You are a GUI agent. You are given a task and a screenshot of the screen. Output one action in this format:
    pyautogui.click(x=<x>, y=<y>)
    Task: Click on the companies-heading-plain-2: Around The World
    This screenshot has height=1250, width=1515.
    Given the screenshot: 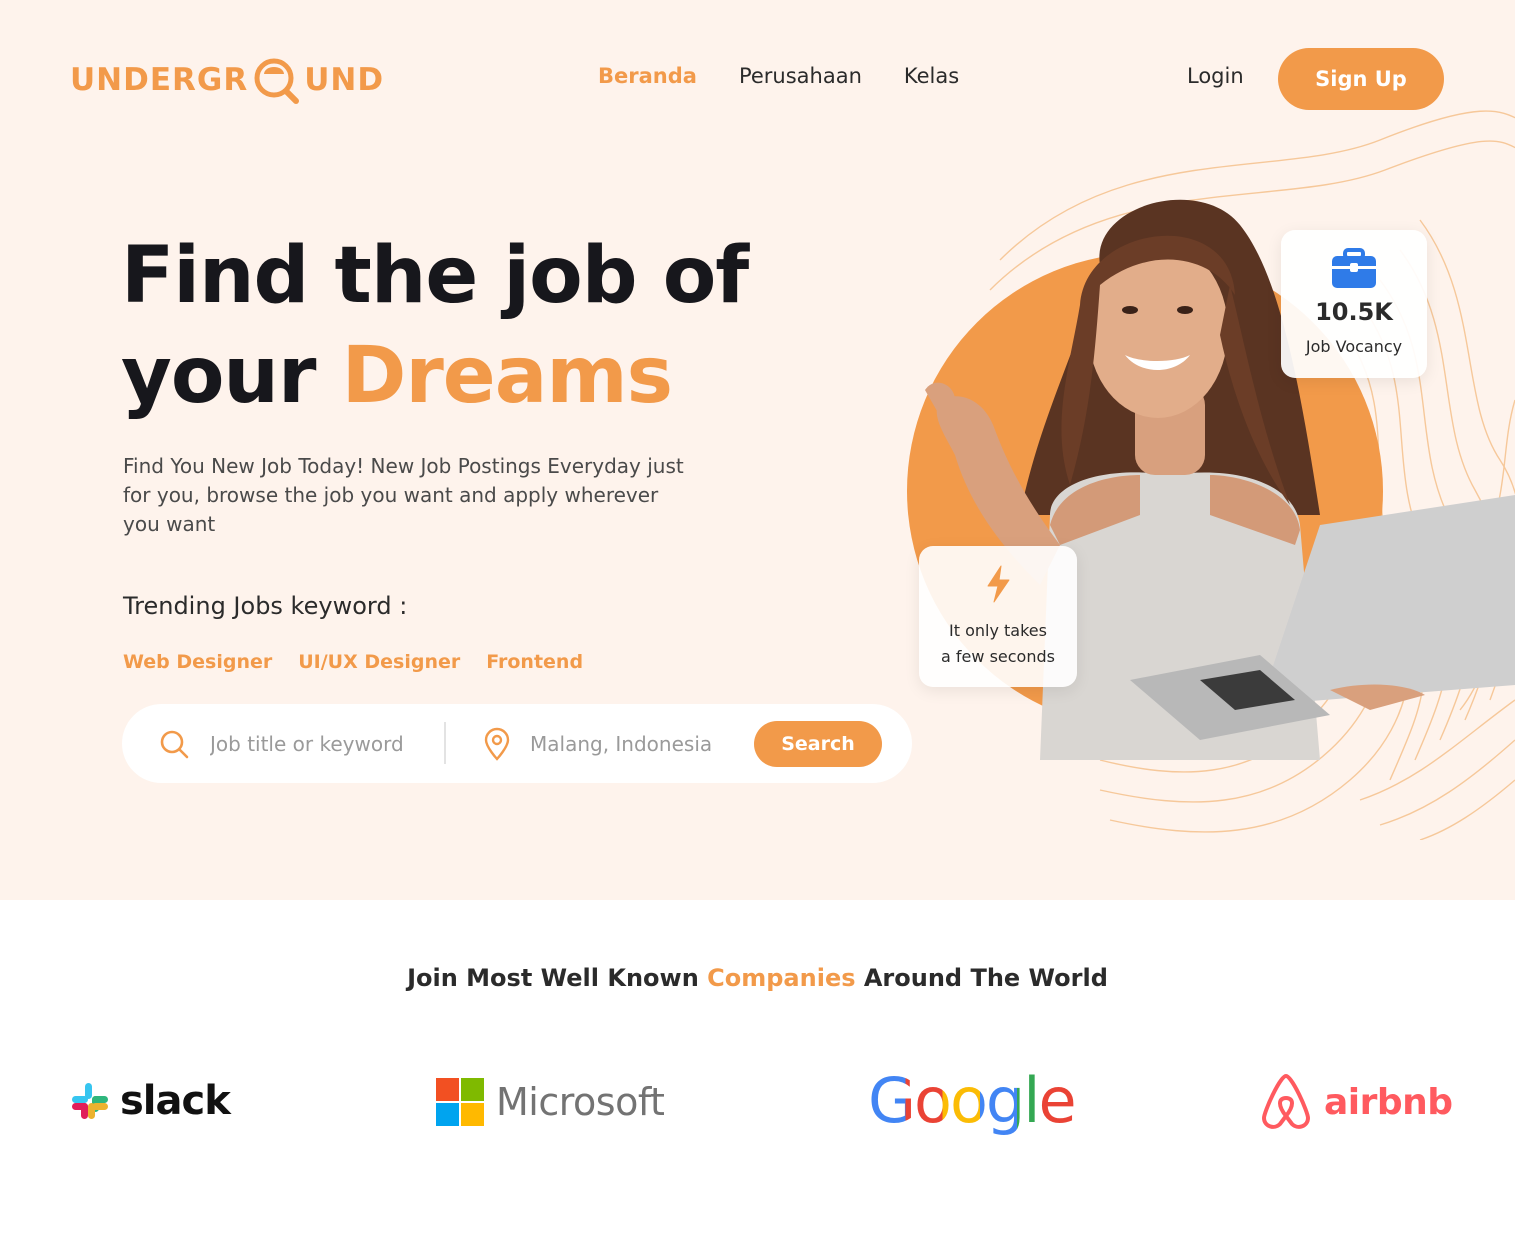 What is the action you would take?
    pyautogui.click(x=981, y=978)
    